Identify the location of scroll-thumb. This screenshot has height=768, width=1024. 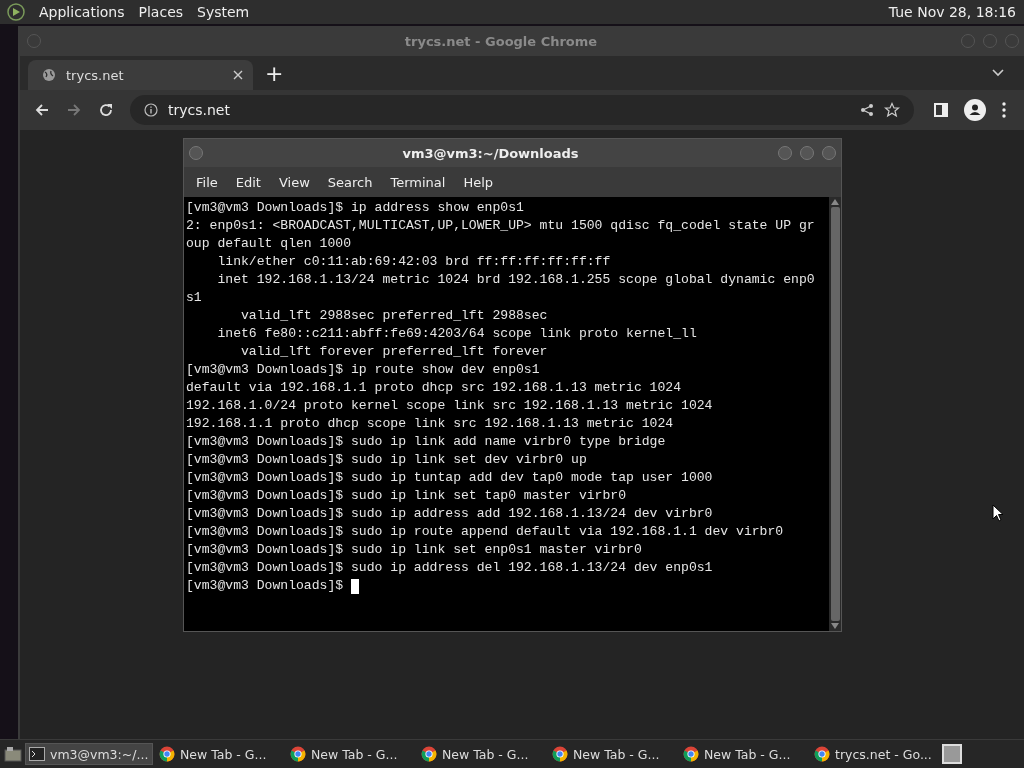
(835, 414).